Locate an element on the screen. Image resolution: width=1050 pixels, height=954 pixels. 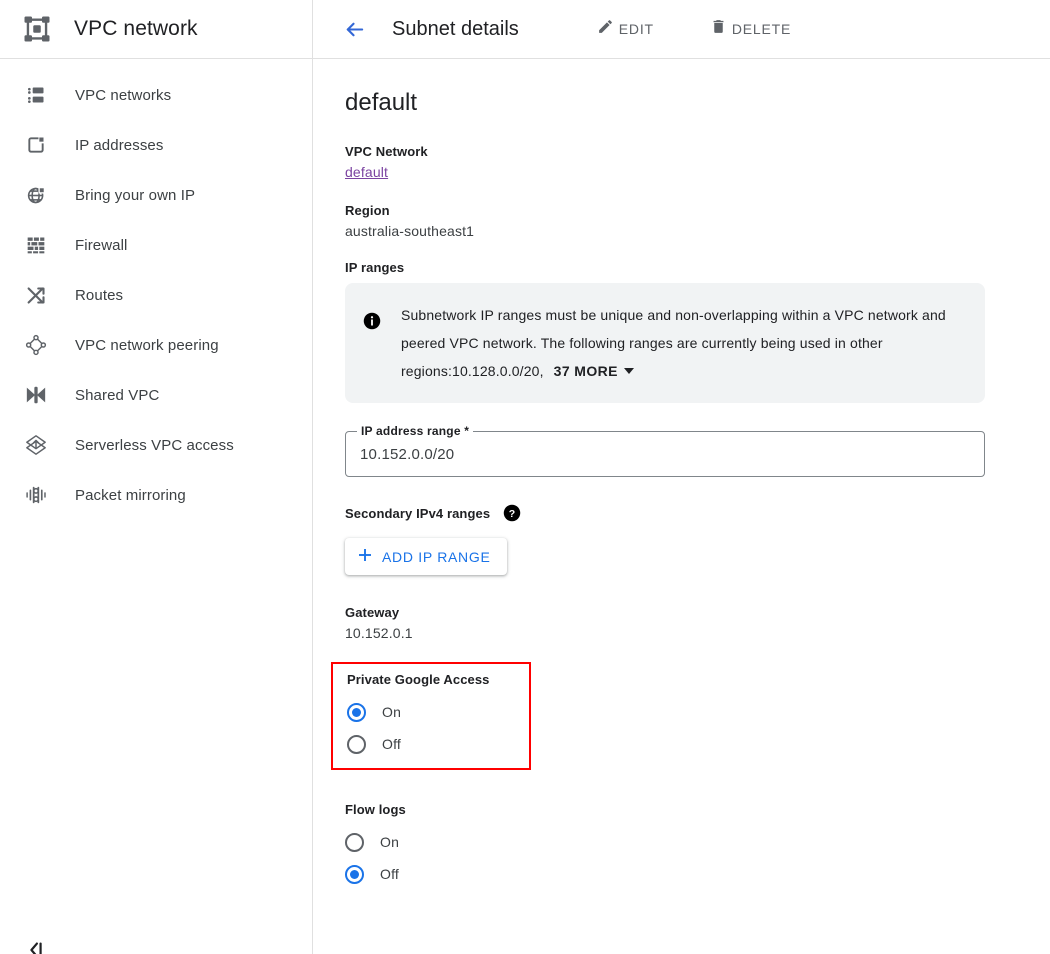
more-ranges-button: 37 MORE is located at coordinates (594, 371).